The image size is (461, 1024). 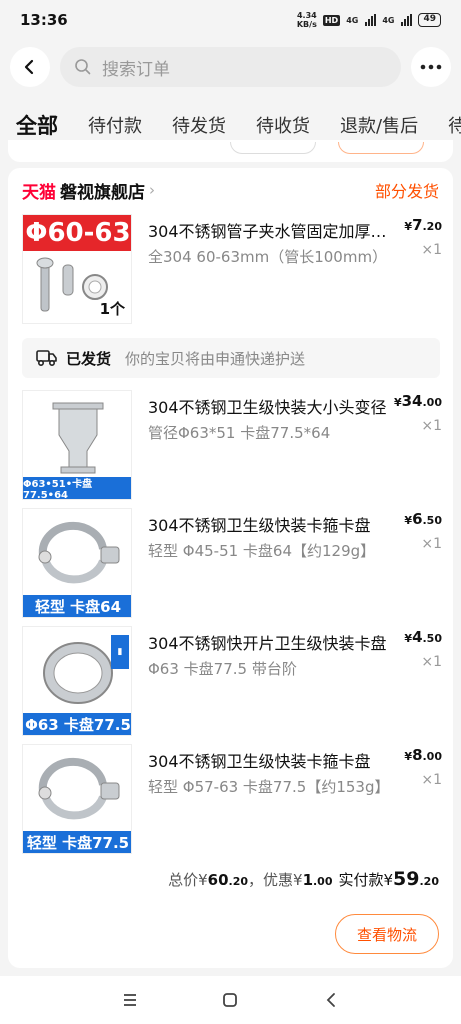 I want to click on product-thumbnail: Φ63•51•卡盘77.5•64, so click(x=77, y=445).